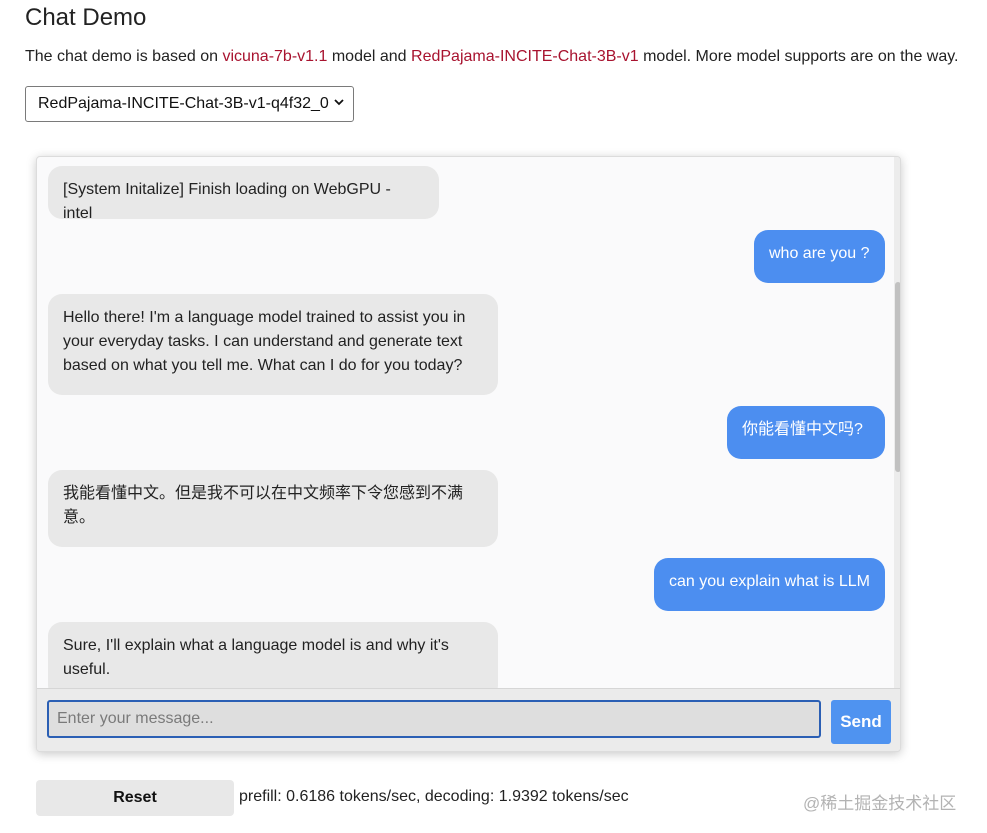 This screenshot has width=987, height=833. What do you see at coordinates (369, 56) in the screenshot?
I see `intro-middle: model and` at bounding box center [369, 56].